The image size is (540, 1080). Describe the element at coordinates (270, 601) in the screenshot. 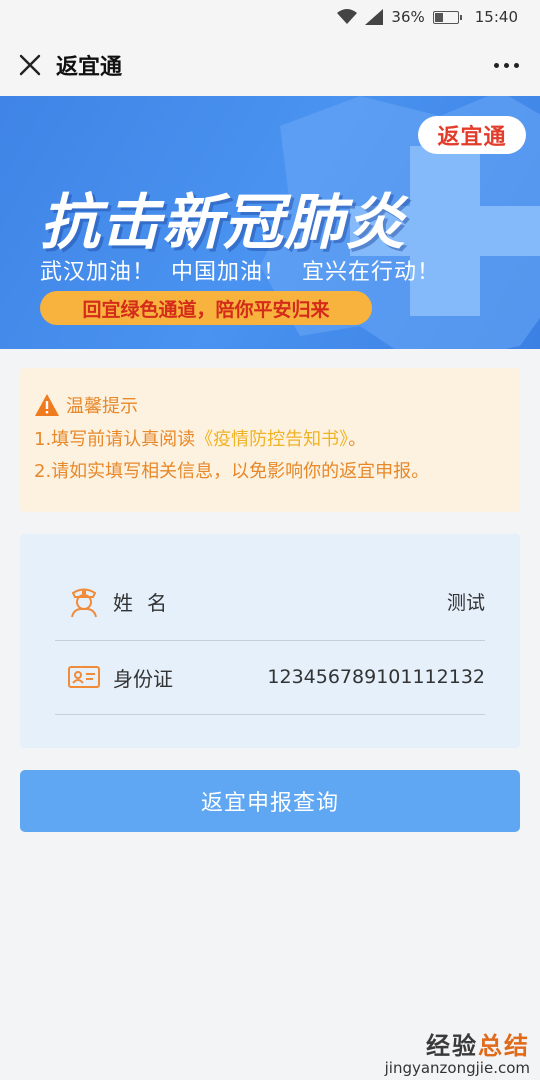

I see `name-row: 姓名 测试` at that location.